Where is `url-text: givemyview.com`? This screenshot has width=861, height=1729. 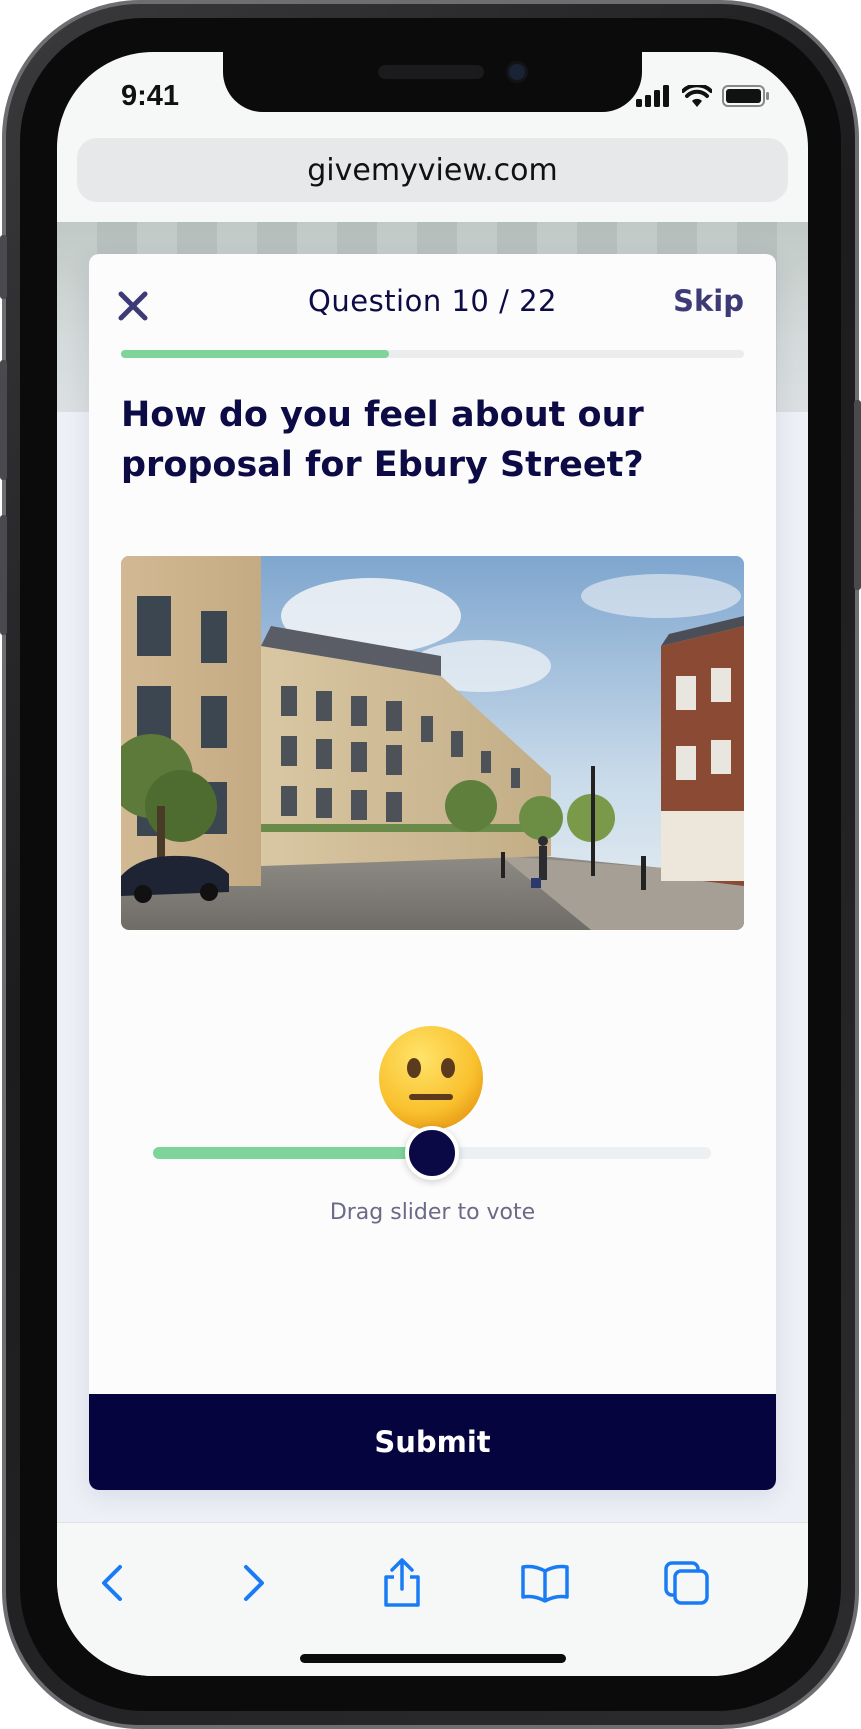 url-text: givemyview.com is located at coordinates (432, 170).